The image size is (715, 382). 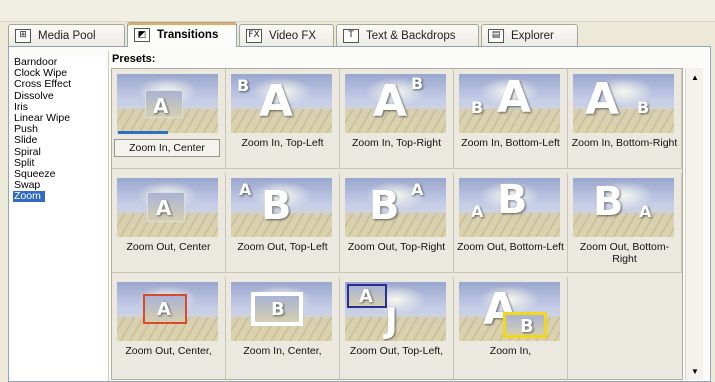 What do you see at coordinates (168, 247) in the screenshot?
I see `preset-caption: Zoom Out, Center` at bounding box center [168, 247].